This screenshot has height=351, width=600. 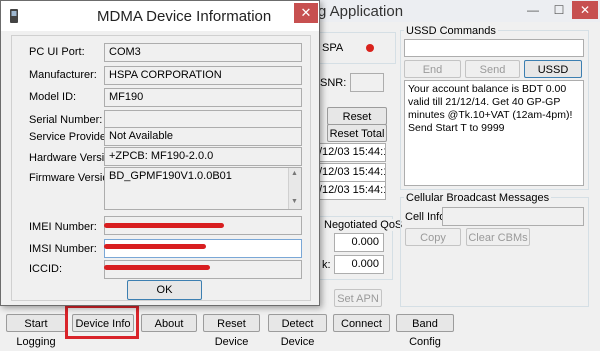 I want to click on end-session-button: End Session, so click(x=432, y=77).